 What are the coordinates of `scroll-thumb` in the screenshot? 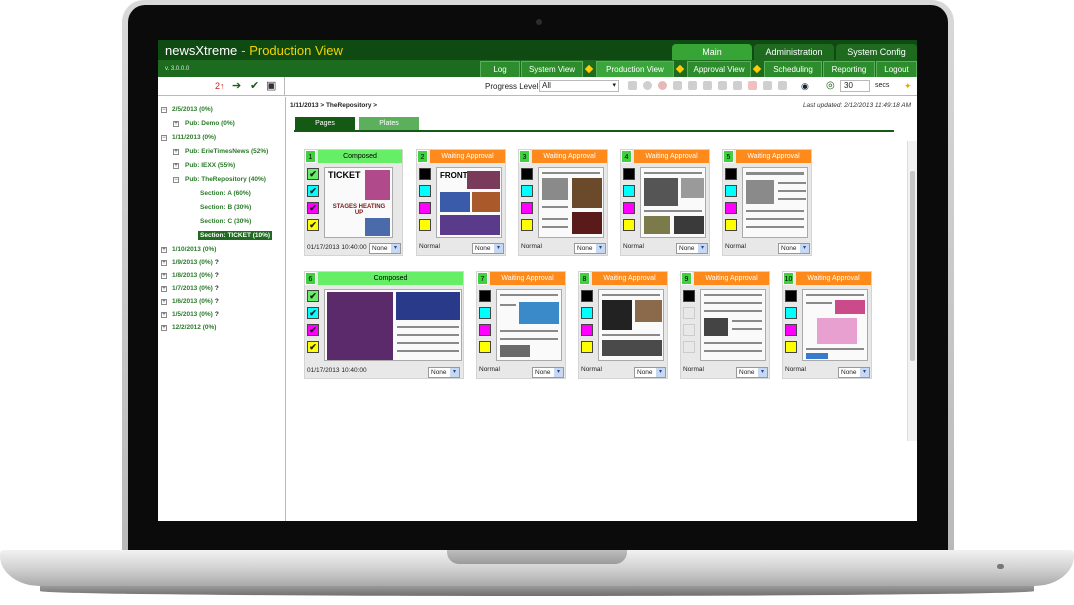 It's located at (912, 266).